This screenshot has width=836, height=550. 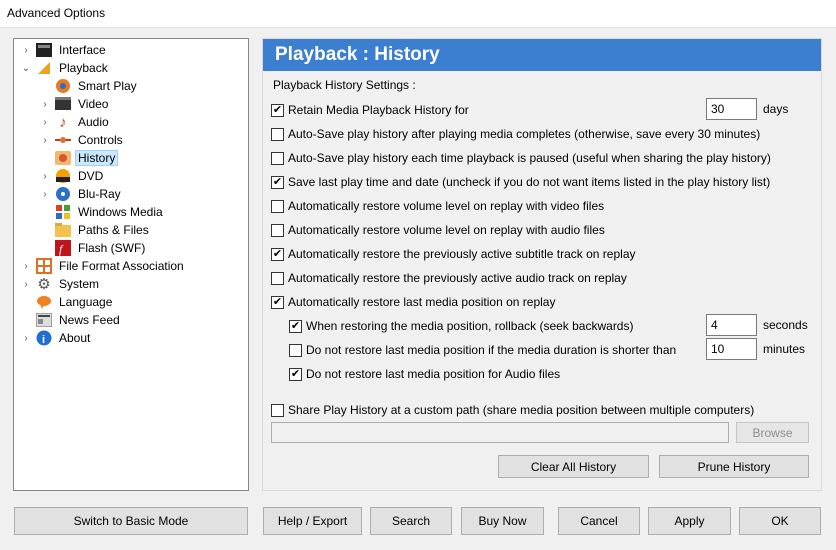 What do you see at coordinates (81, 194) in the screenshot?
I see `tree-item-bluray: › Blu-Ray` at bounding box center [81, 194].